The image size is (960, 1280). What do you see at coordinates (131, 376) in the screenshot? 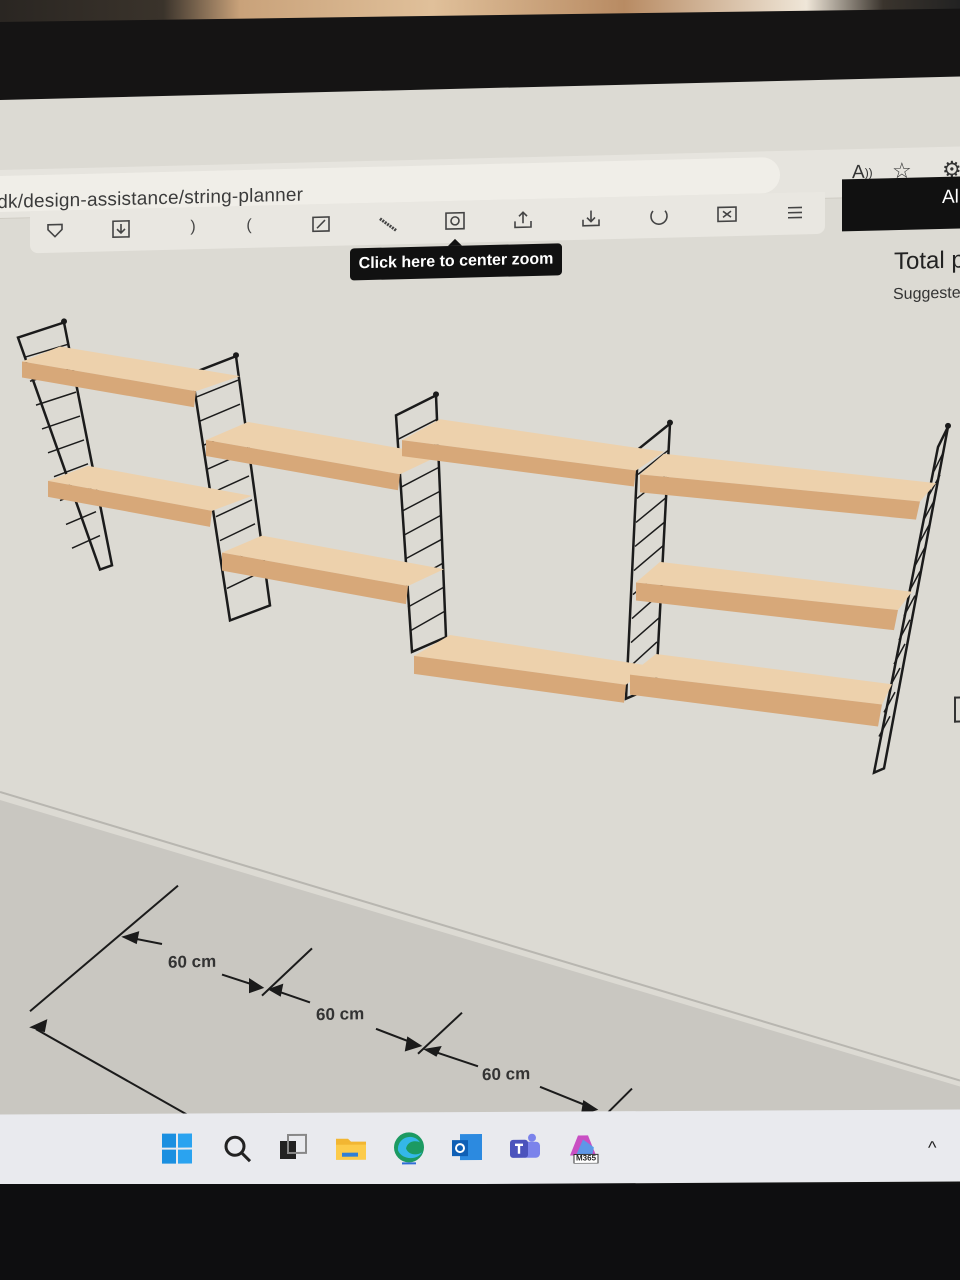
I see `shelf-1a` at bounding box center [131, 376].